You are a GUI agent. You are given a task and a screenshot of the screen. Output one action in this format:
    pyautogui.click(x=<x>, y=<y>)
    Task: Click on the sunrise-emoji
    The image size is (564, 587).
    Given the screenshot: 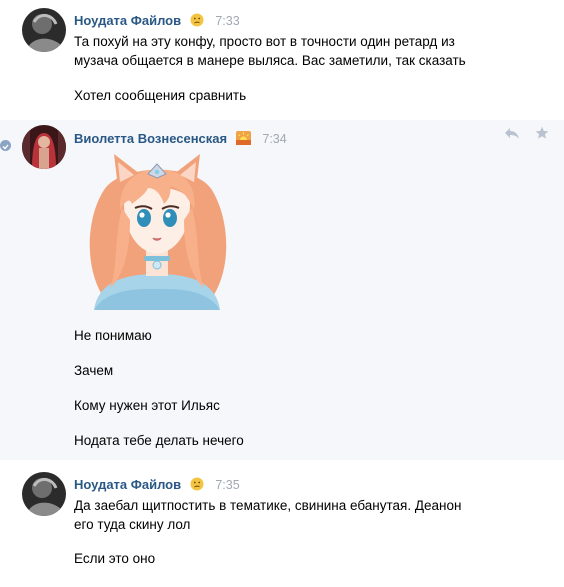 What is the action you would take?
    pyautogui.click(x=243, y=139)
    